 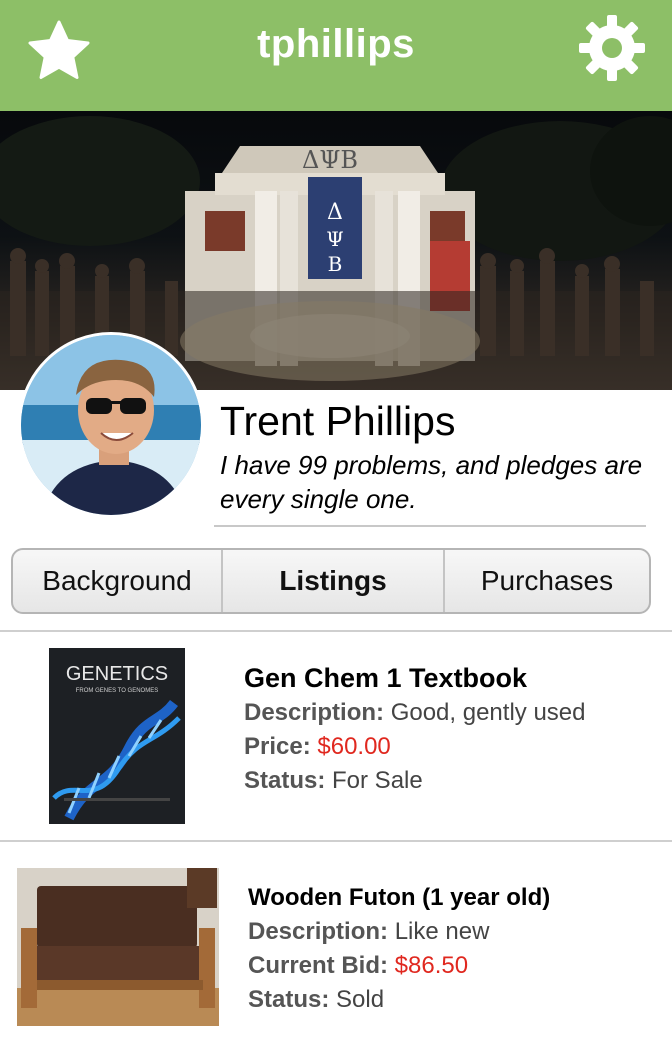 I want to click on genetics-book-cover: GENETICS FROM GENES TO GENOMES, so click(x=117, y=736).